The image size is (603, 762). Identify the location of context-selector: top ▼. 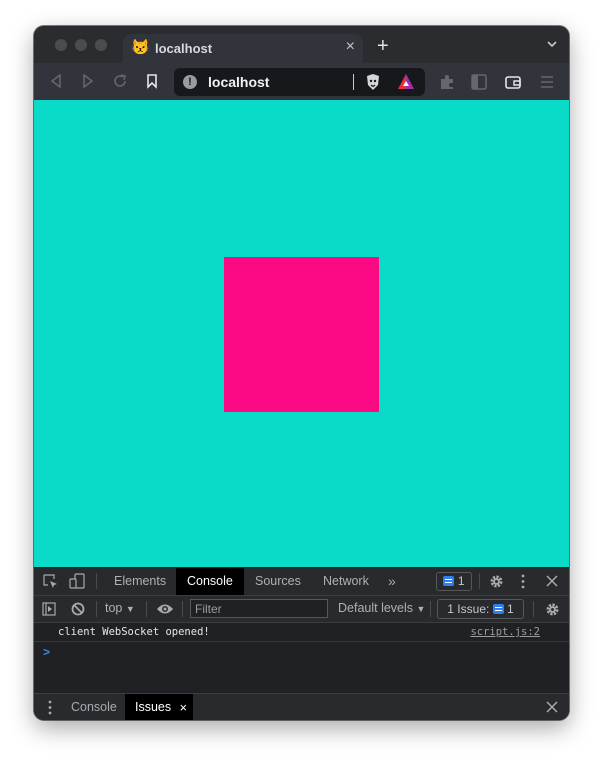
(120, 608).